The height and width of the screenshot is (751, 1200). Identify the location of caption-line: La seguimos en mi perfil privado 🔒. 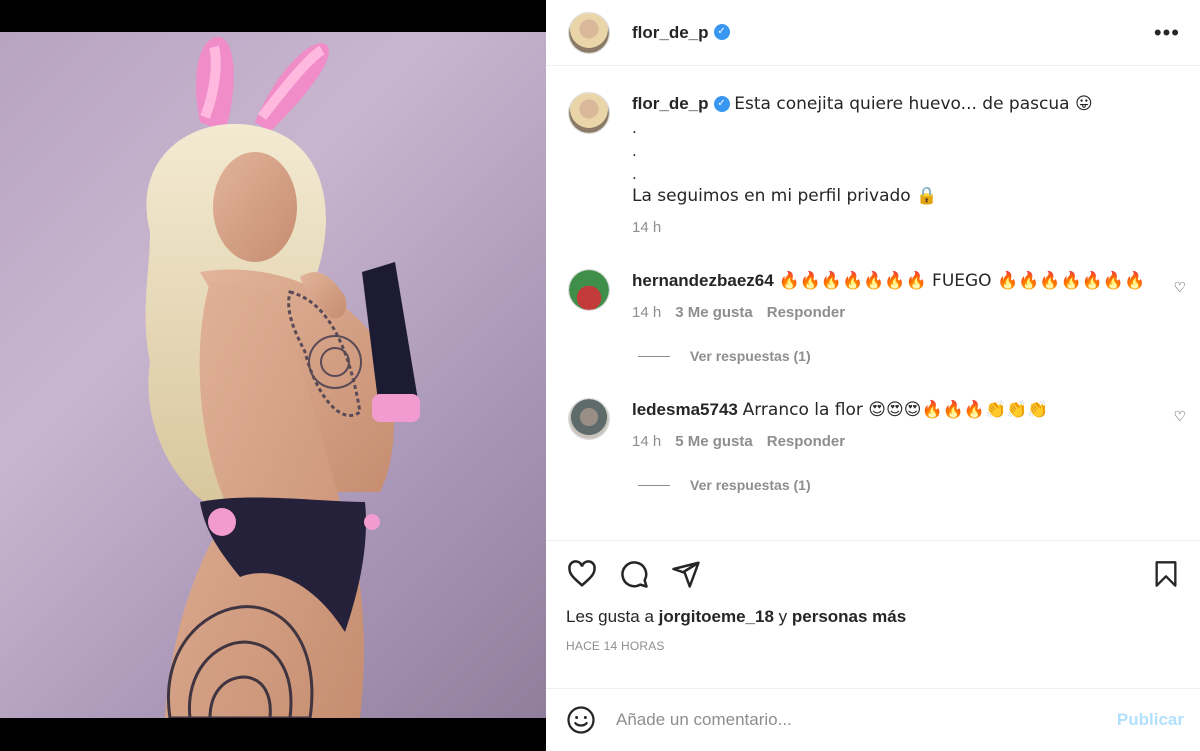
(785, 196).